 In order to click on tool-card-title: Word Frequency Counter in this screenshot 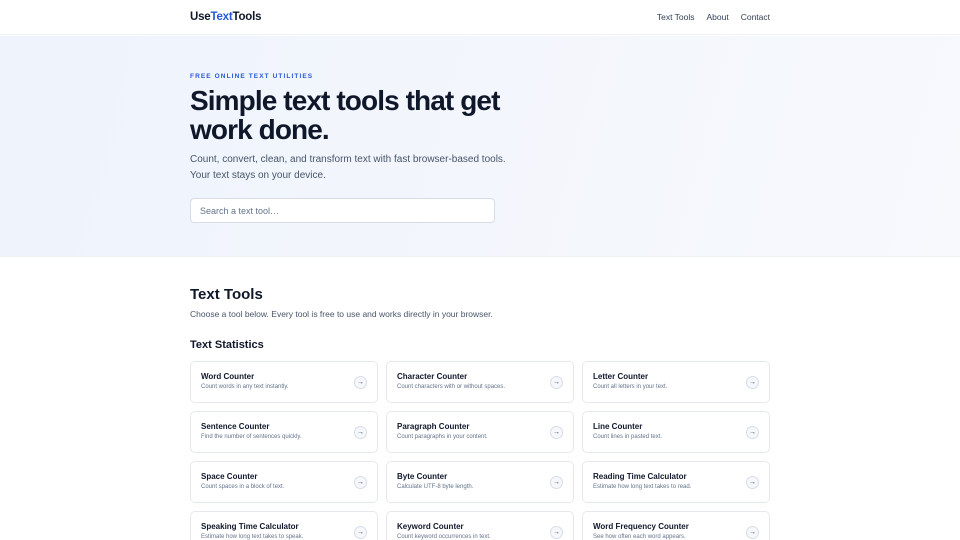, I will do `click(641, 526)`.